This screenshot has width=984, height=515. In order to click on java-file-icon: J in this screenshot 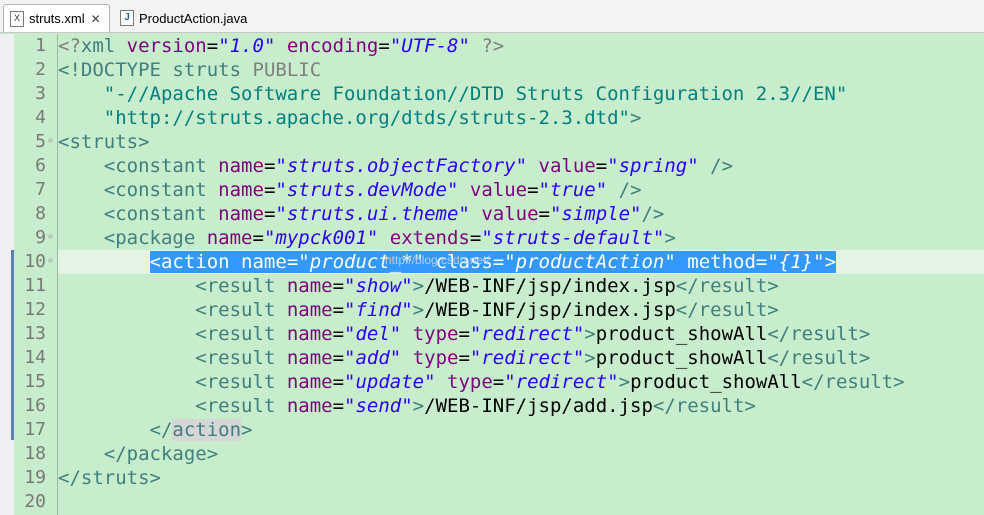, I will do `click(127, 18)`.